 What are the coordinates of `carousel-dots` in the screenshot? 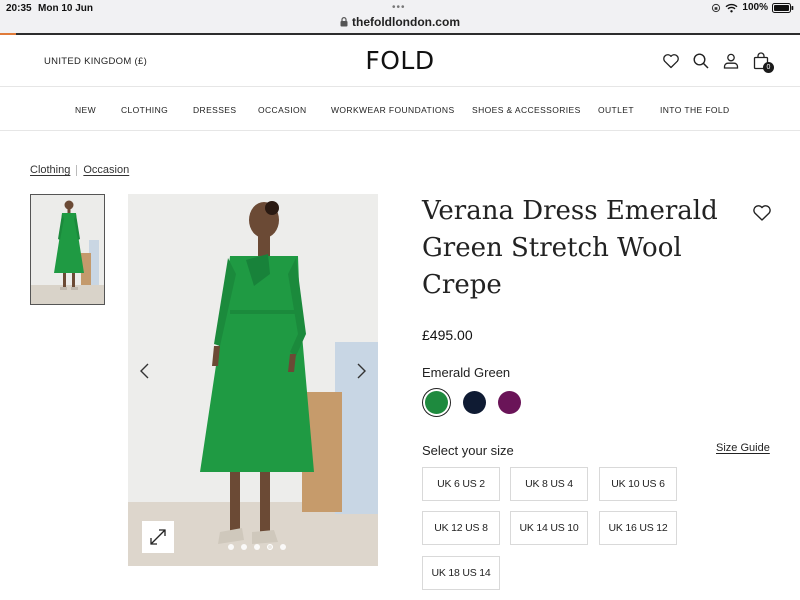 It's located at (257, 547).